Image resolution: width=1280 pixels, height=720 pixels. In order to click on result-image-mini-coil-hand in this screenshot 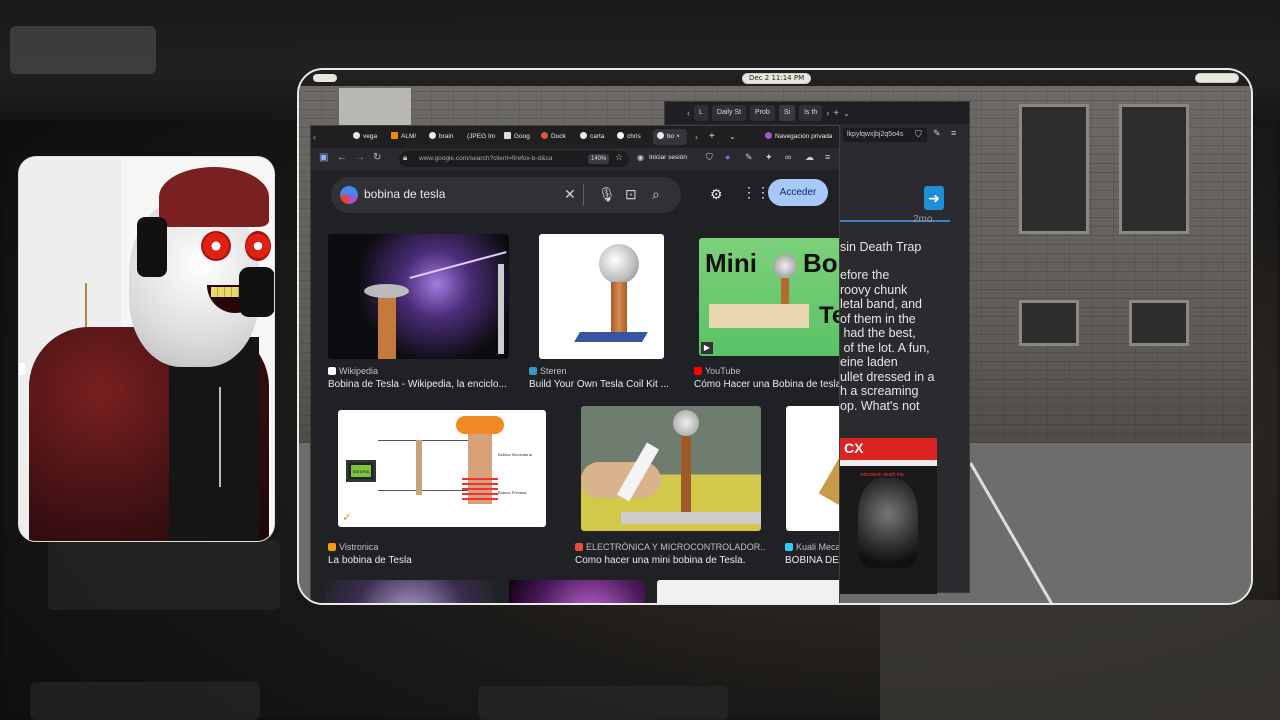, I will do `click(671, 468)`.